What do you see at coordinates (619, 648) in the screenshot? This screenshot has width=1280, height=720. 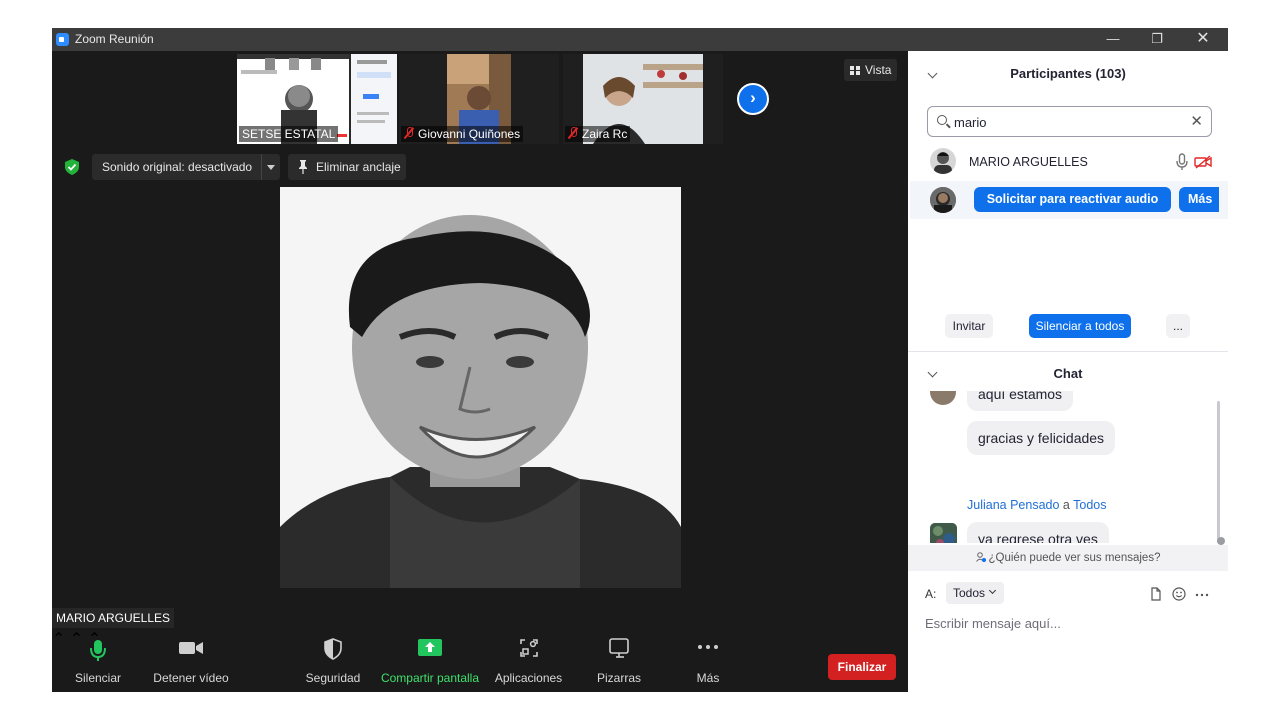 I see `whiteboard-icon` at bounding box center [619, 648].